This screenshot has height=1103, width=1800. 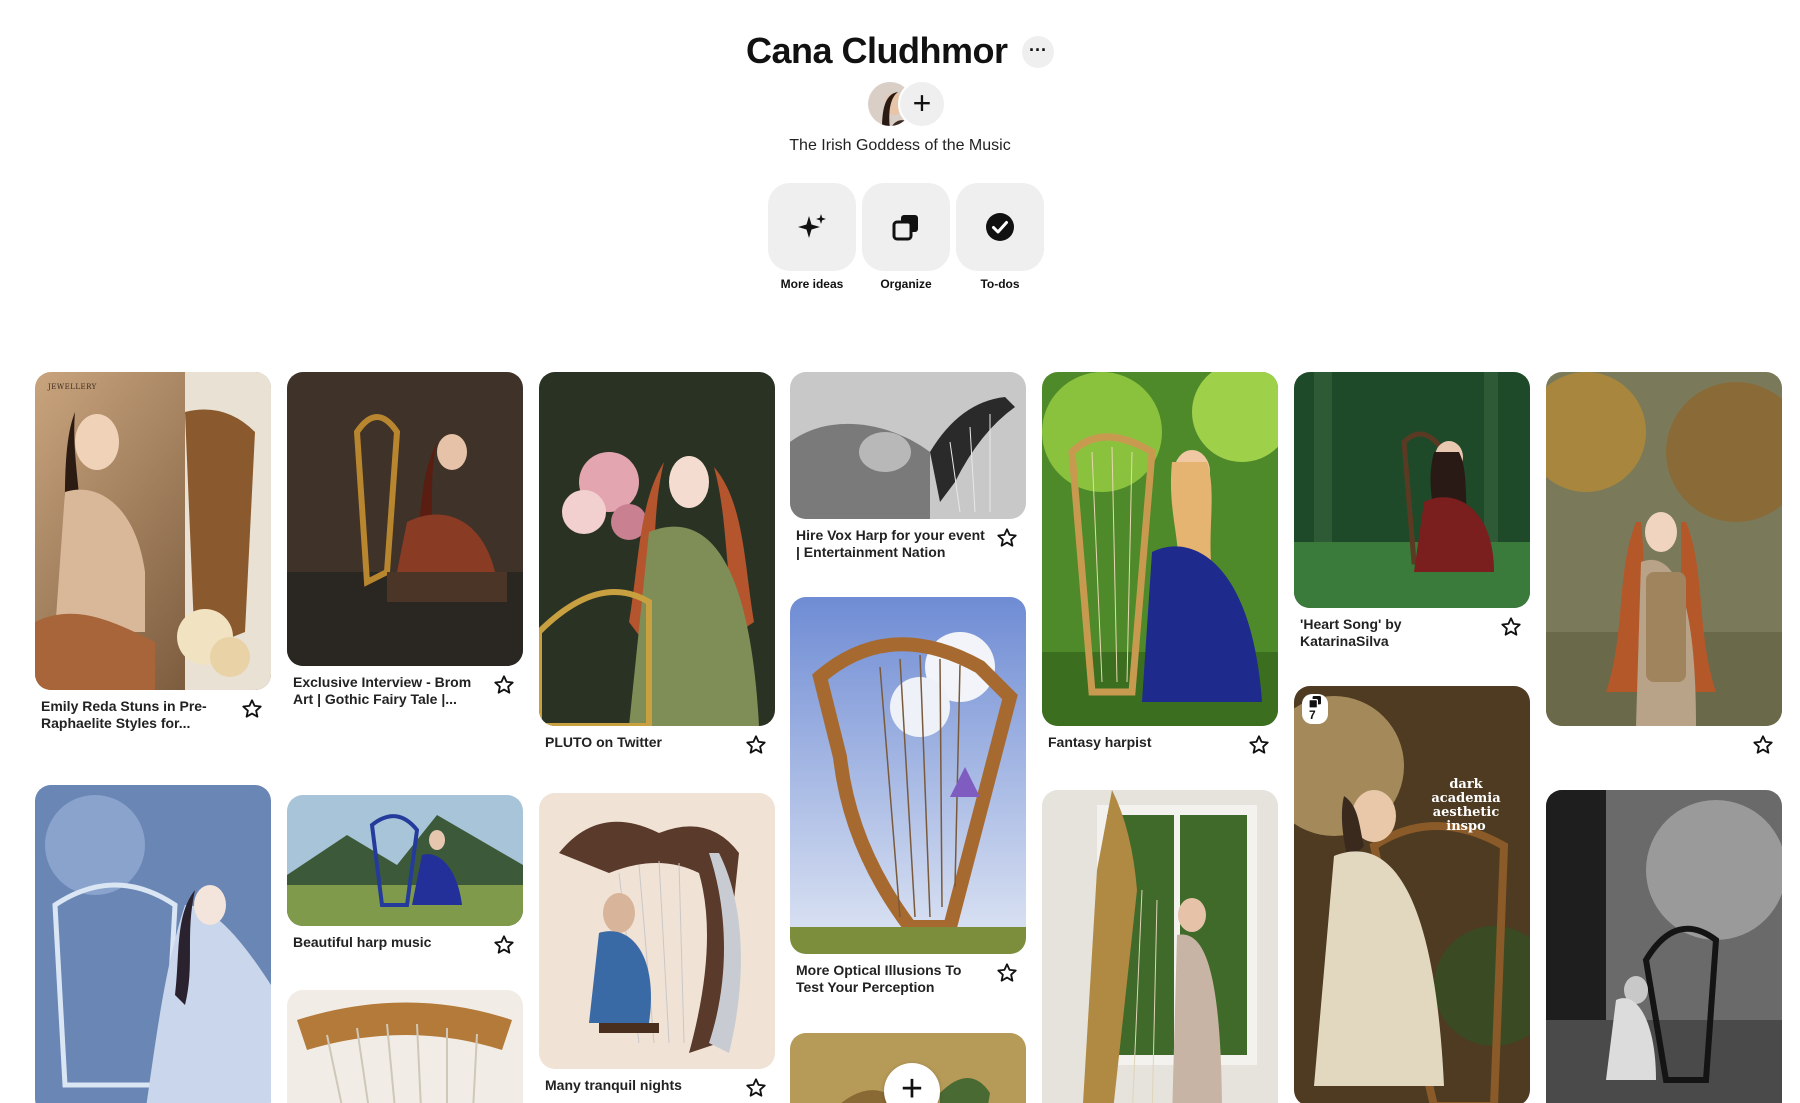 I want to click on pin-caption: Beautiful harp music, so click(x=388, y=942).